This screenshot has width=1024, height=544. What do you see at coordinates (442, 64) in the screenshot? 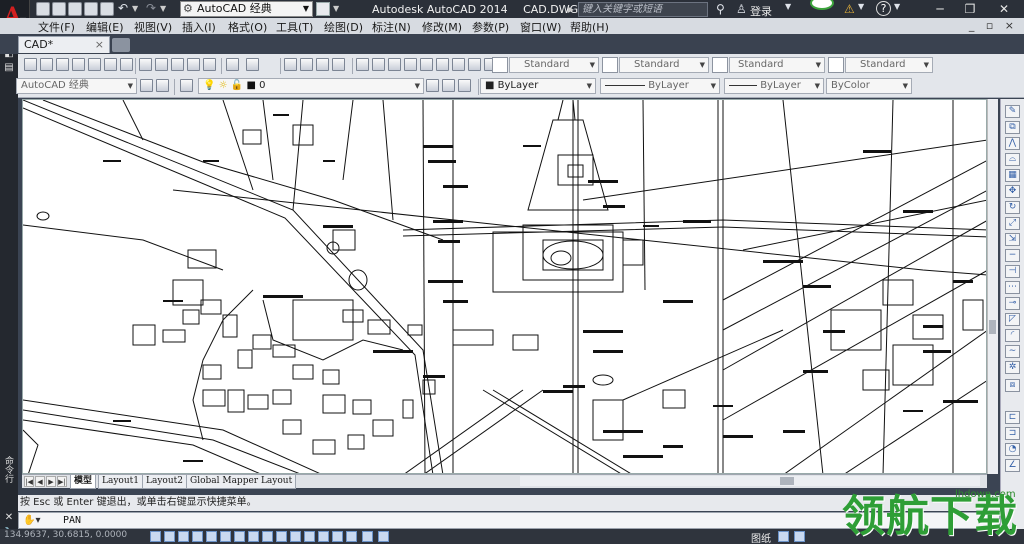
I see `quickcalc-icon` at bounding box center [442, 64].